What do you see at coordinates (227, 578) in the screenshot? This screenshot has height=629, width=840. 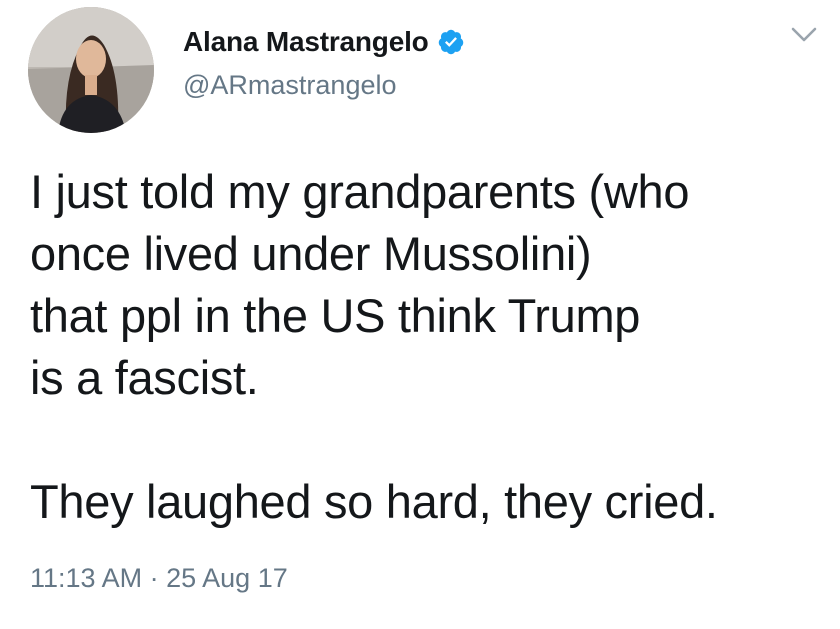 I see `tweet-date: 25 Aug 17` at bounding box center [227, 578].